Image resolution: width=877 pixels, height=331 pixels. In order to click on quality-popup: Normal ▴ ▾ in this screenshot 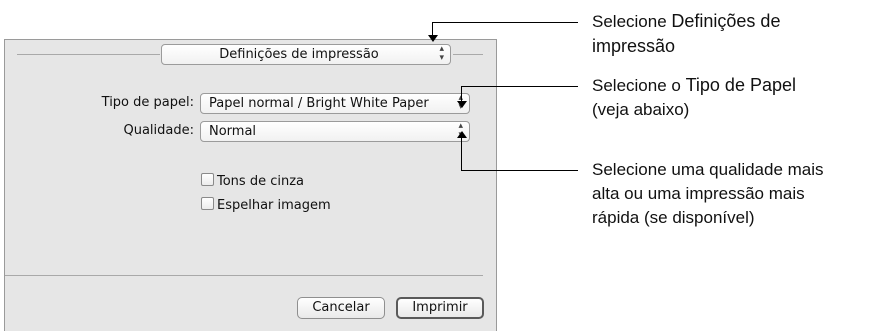, I will do `click(335, 131)`.